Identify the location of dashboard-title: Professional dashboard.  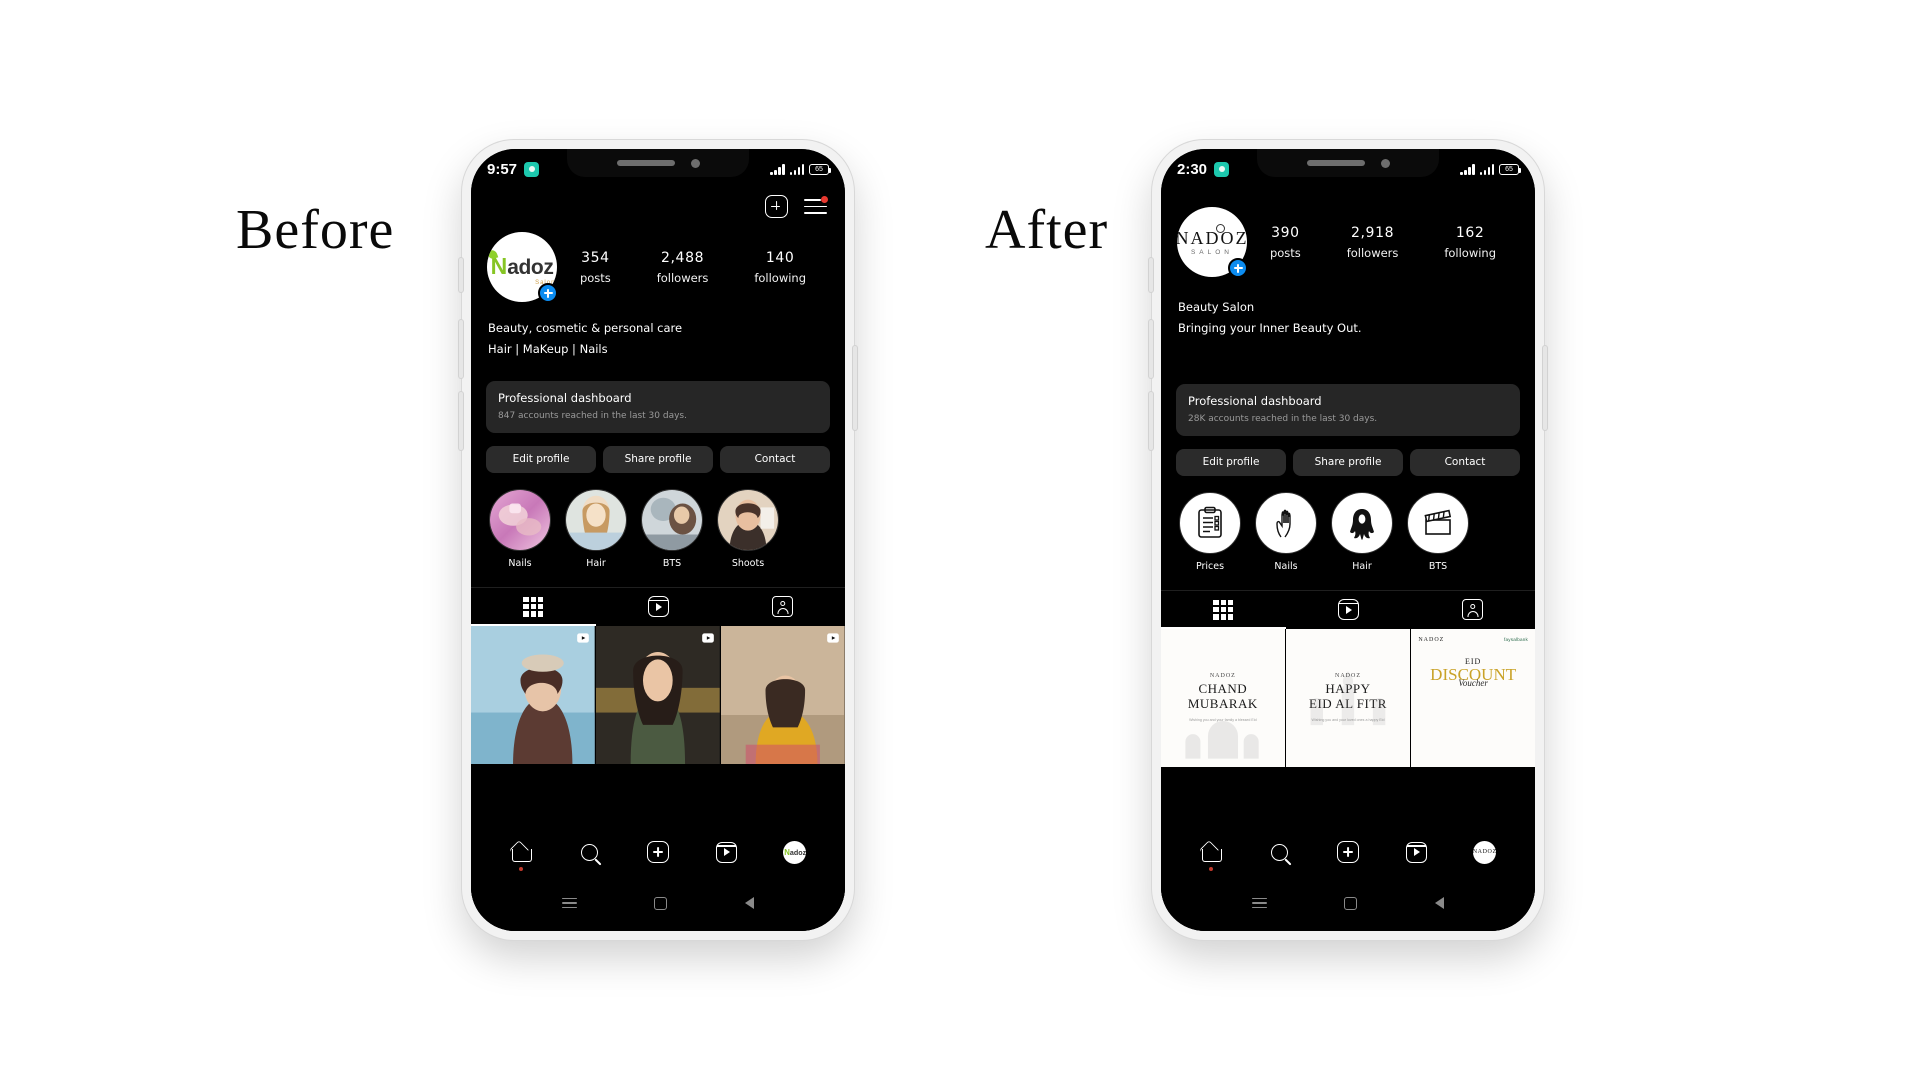
(565, 397).